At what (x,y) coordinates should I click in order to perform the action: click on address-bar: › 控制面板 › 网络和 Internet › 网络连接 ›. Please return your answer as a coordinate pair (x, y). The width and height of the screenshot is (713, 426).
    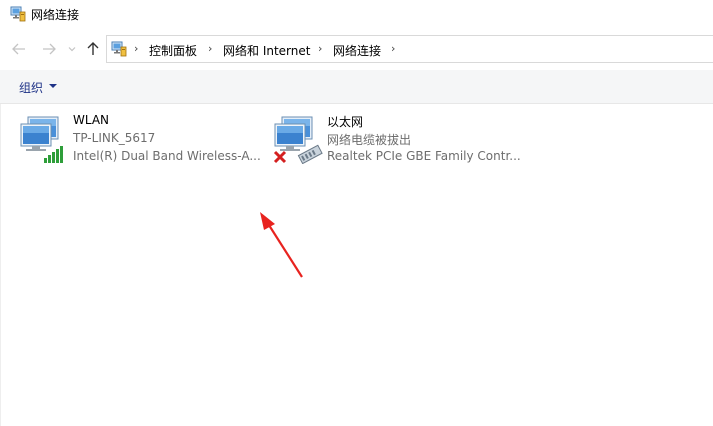
    Looking at the image, I should click on (409, 49).